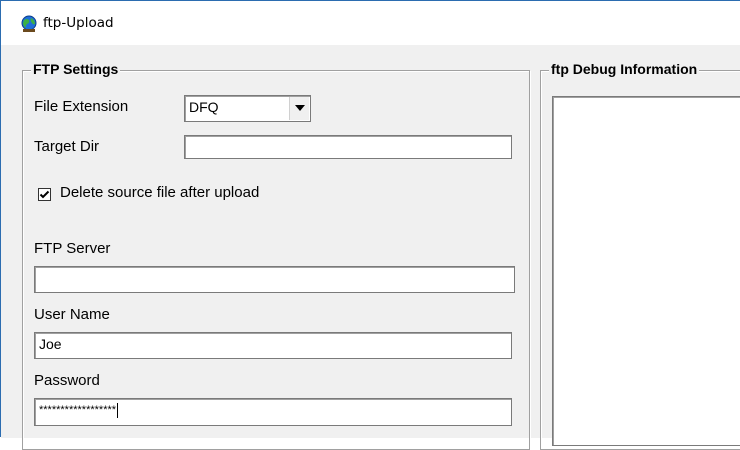 The image size is (740, 450). What do you see at coordinates (204, 107) in the screenshot?
I see `file-extension-value: DFQ` at bounding box center [204, 107].